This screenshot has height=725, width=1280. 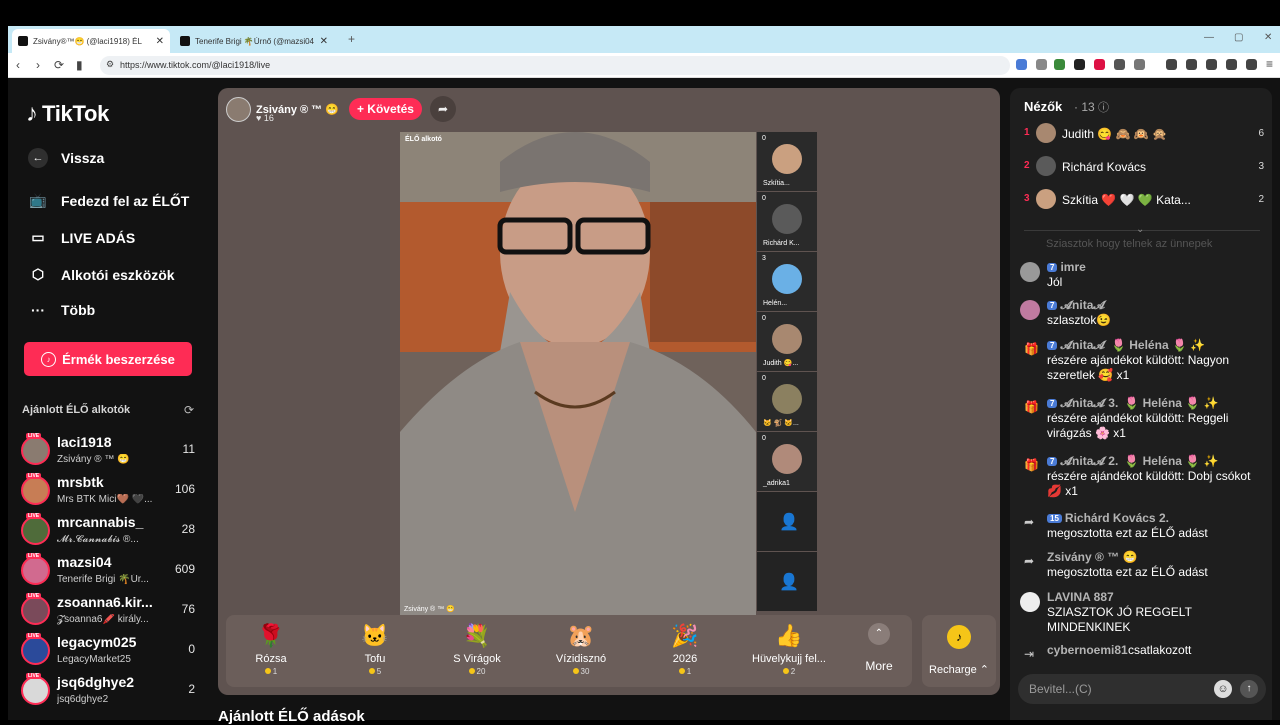 What do you see at coordinates (1191, 64) in the screenshot?
I see `sidebar-icon` at bounding box center [1191, 64].